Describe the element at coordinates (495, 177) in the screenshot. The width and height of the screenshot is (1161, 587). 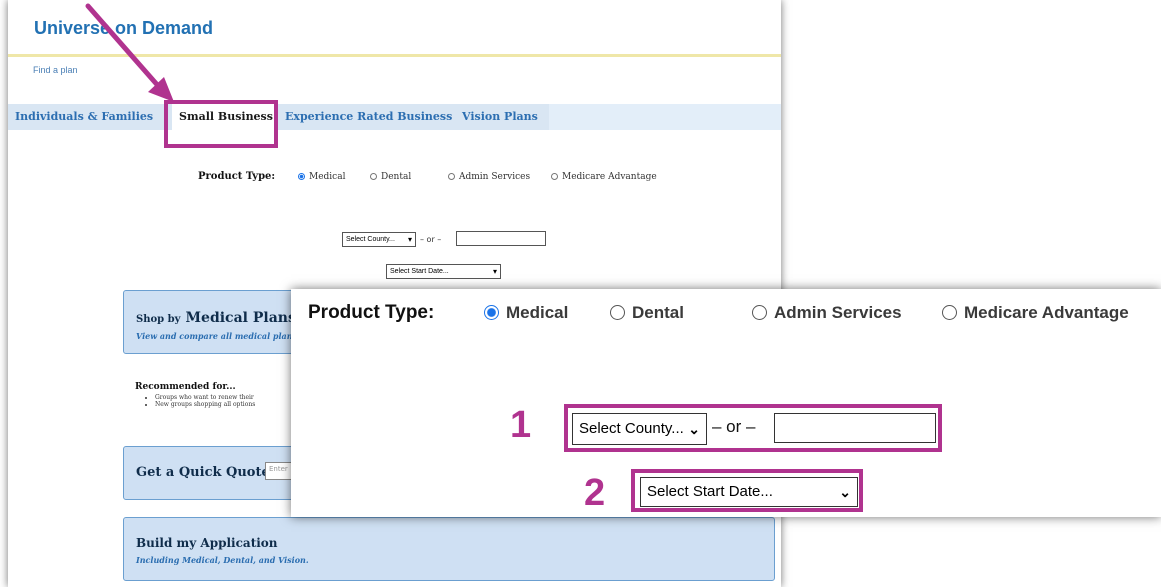
I see `radio-admin-services-label: Admin Services` at that location.